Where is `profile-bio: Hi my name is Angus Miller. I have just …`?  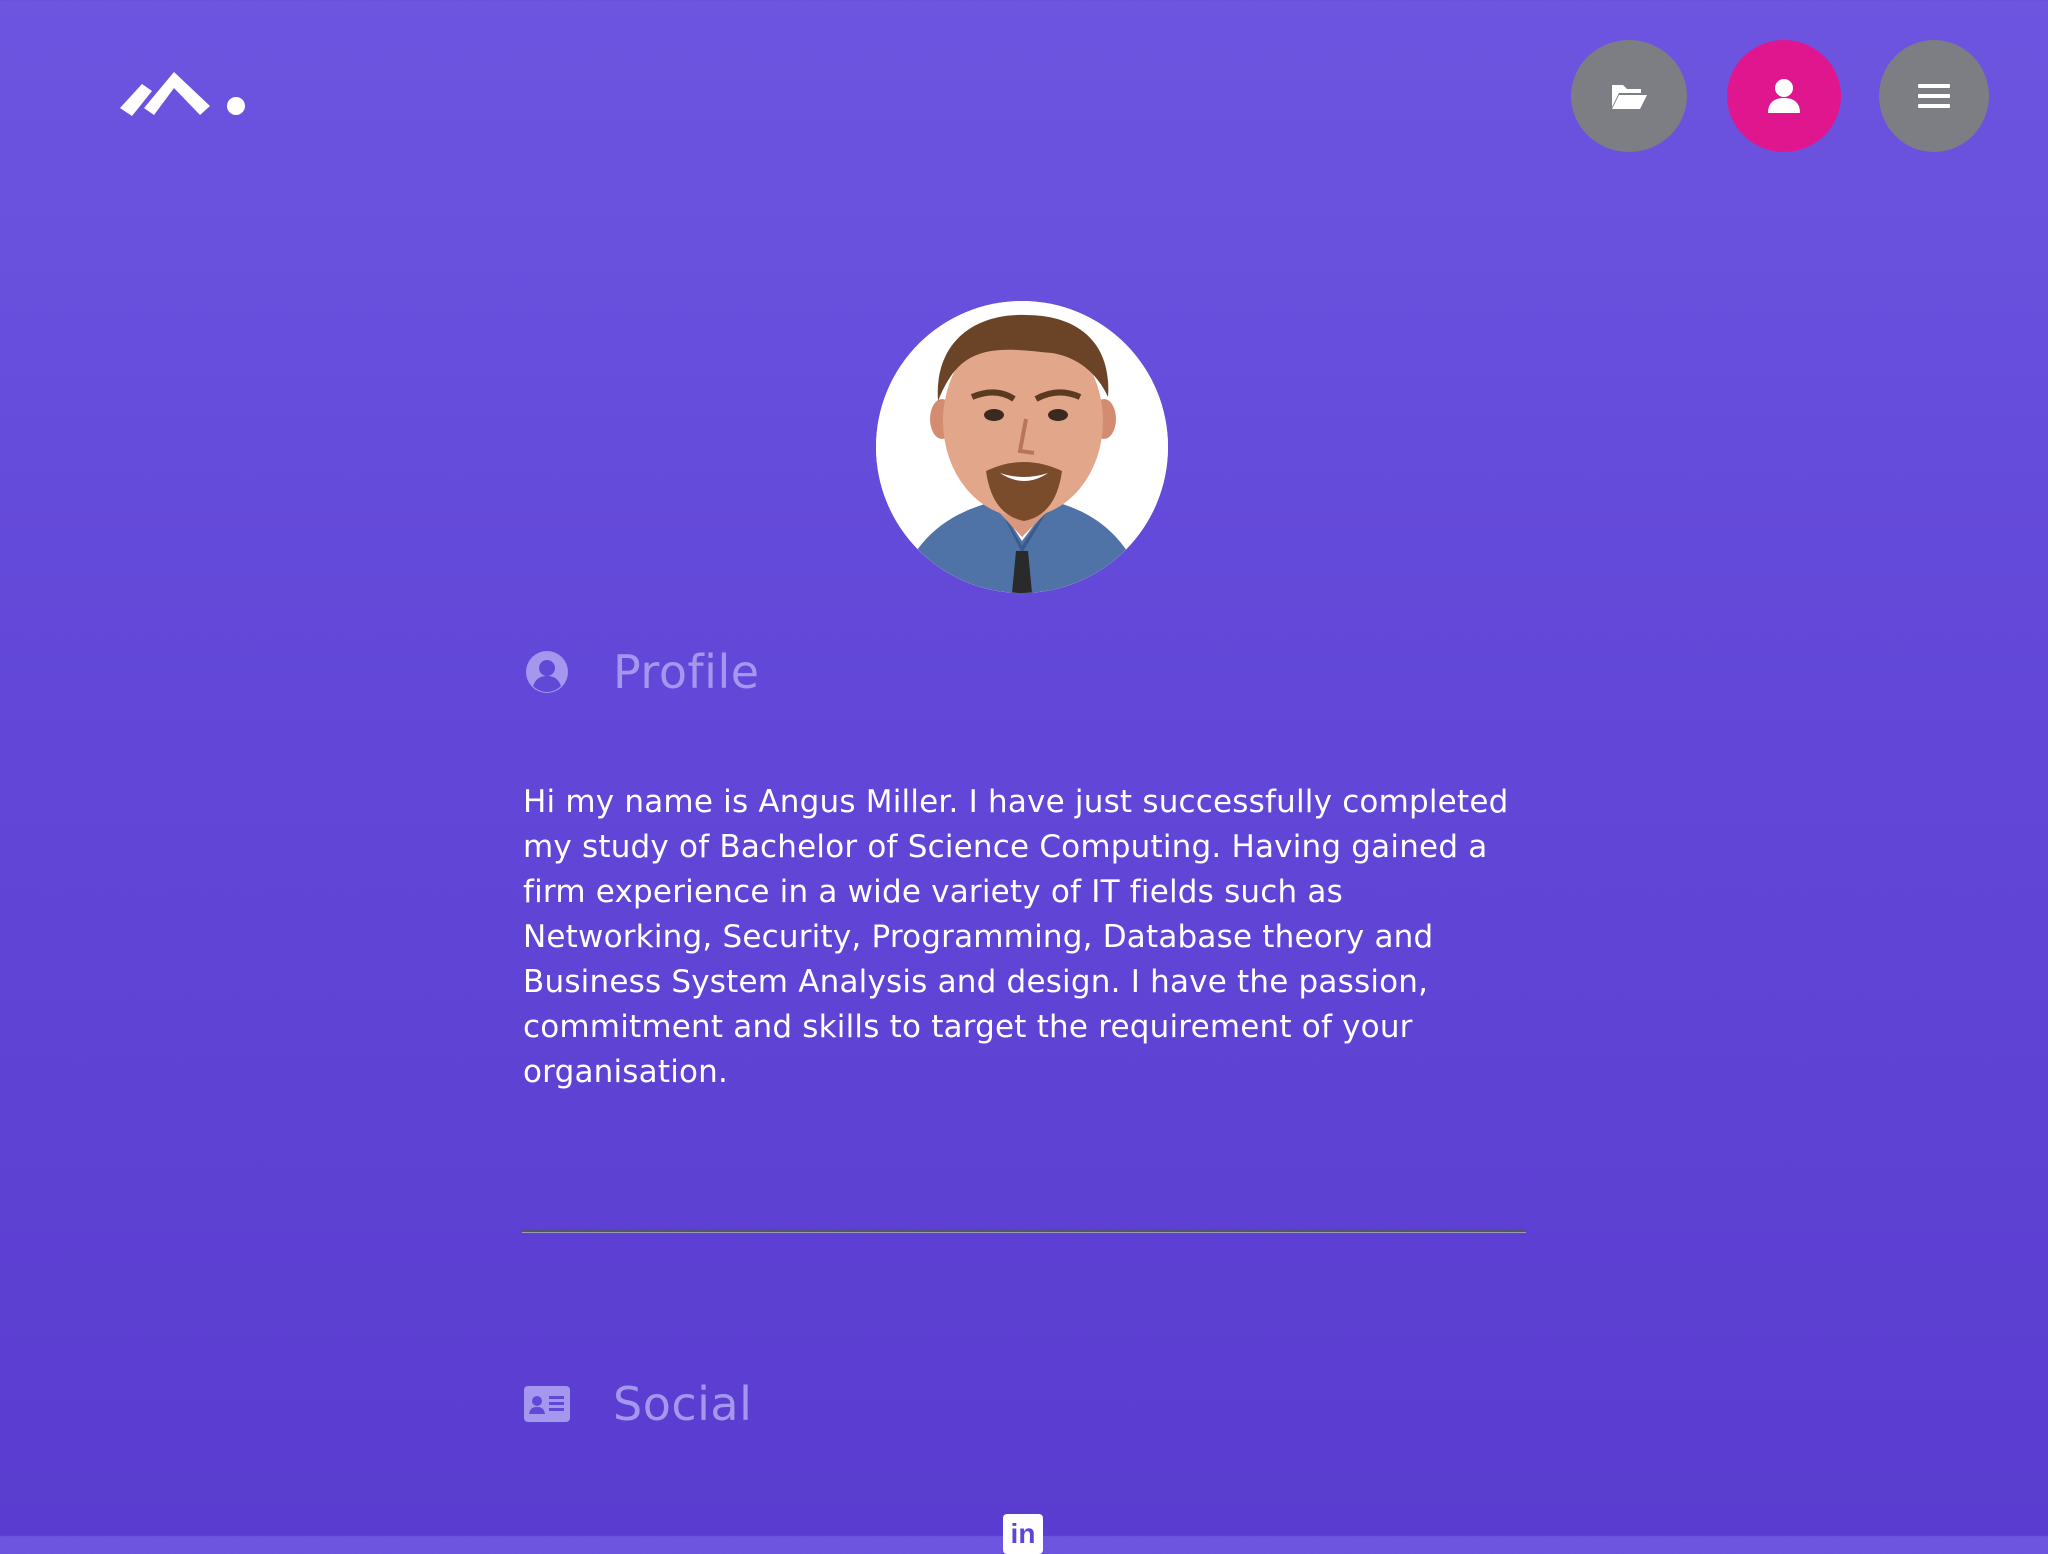
profile-bio: Hi my name is Angus Miller. I have just … is located at coordinates (1016, 937).